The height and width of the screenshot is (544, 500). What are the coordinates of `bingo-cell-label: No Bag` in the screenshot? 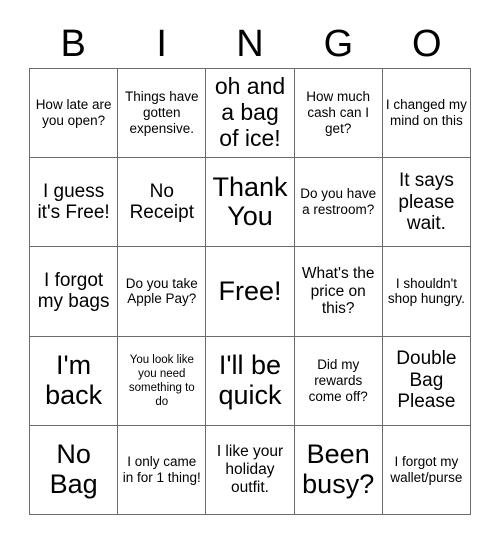 It's located at (73, 469).